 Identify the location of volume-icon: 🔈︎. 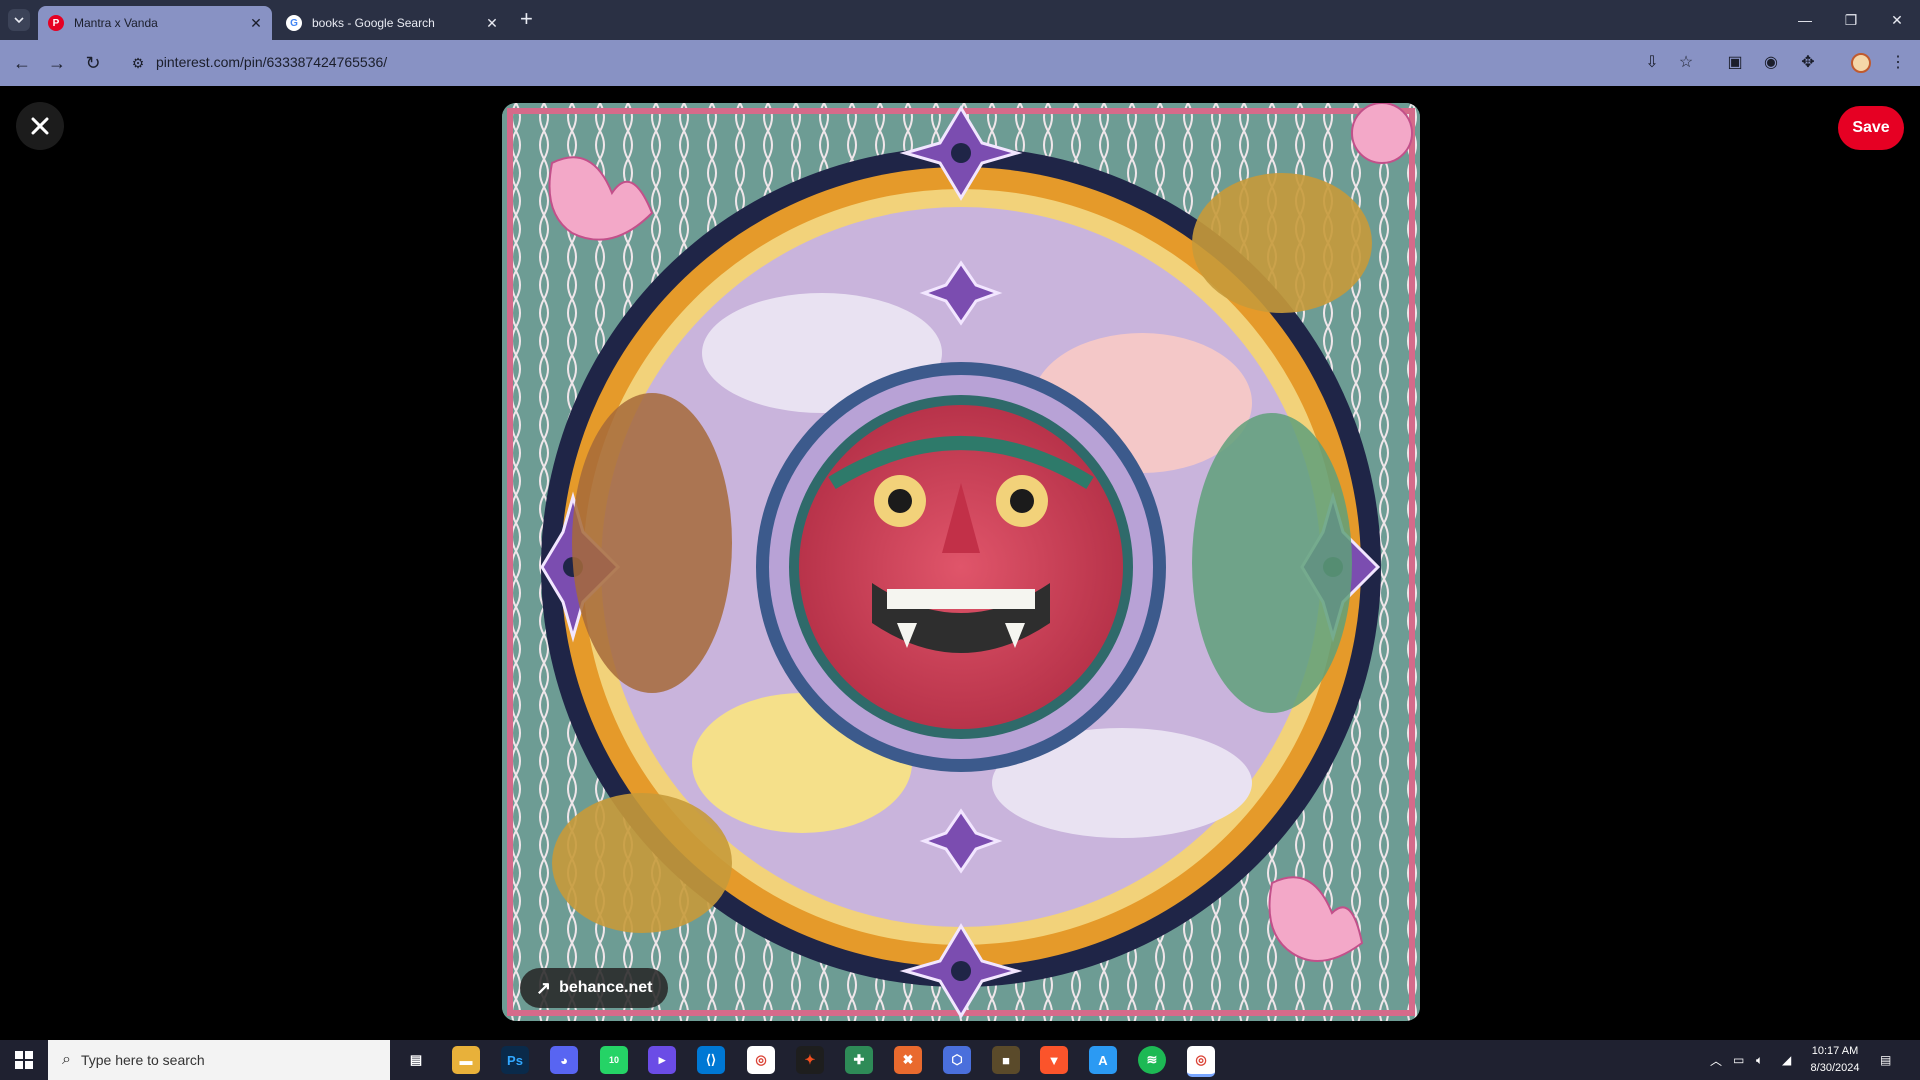
(1759, 1060).